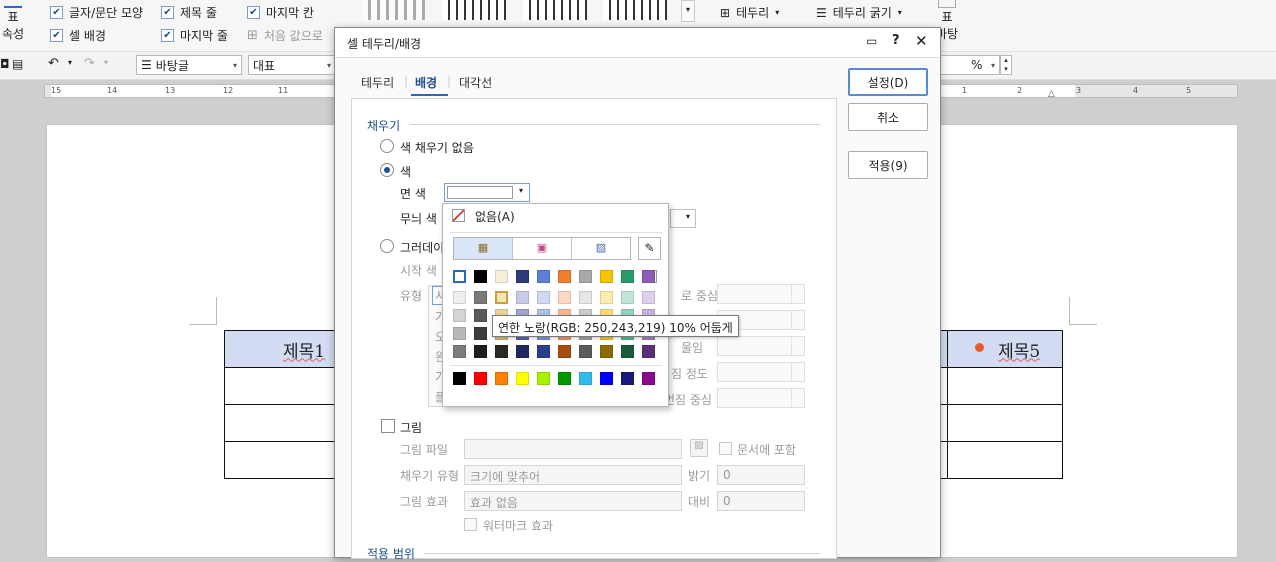 This screenshot has width=1276, height=562. I want to click on gallery-scroll-down: ▾, so click(688, 11).